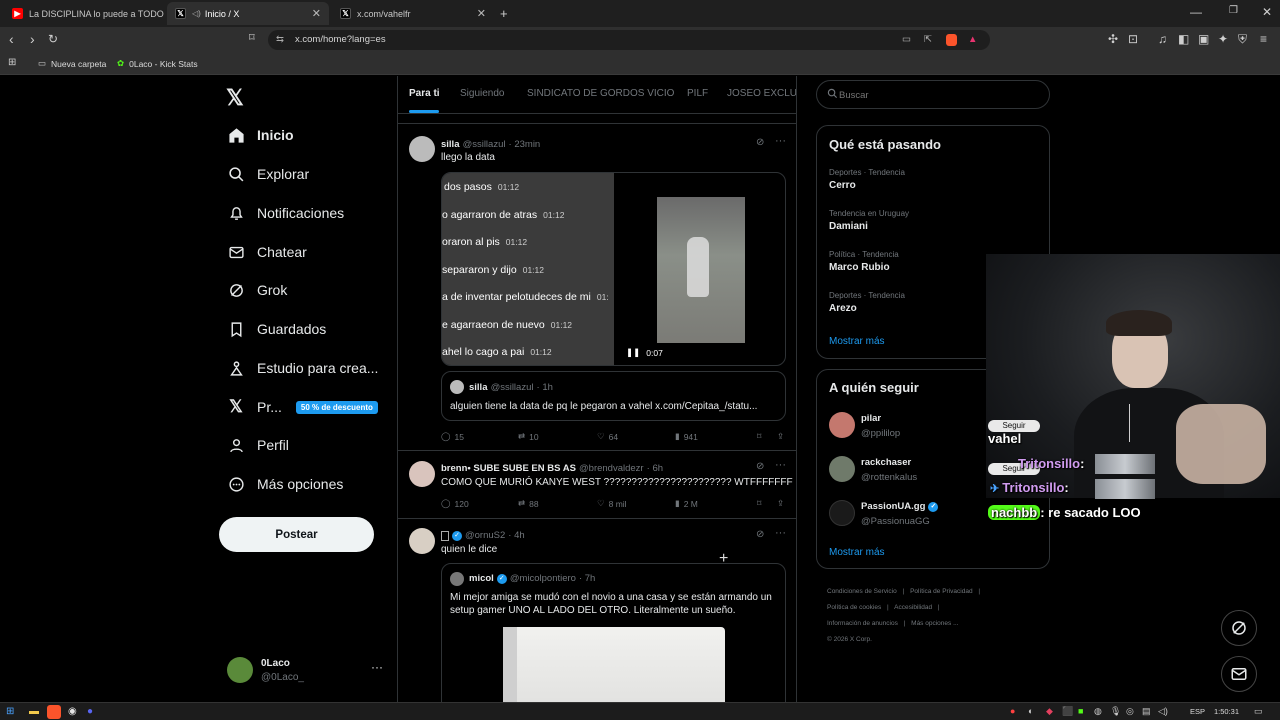 This screenshot has width=1280, height=720. Describe the element at coordinates (479, 503) in the screenshot. I see `reply-button: ◯ 120` at that location.